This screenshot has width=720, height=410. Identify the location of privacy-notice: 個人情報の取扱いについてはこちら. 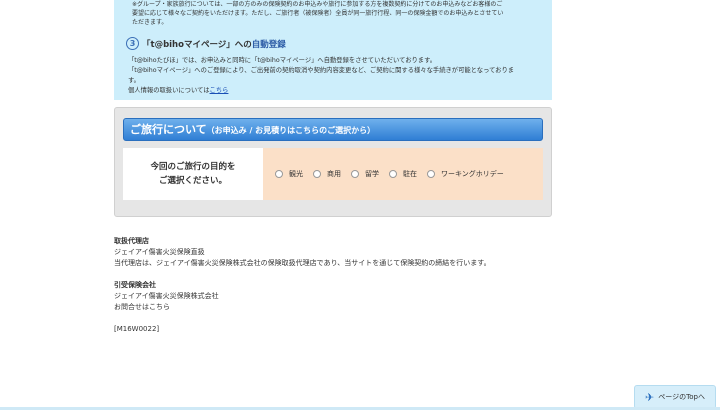
(333, 91).